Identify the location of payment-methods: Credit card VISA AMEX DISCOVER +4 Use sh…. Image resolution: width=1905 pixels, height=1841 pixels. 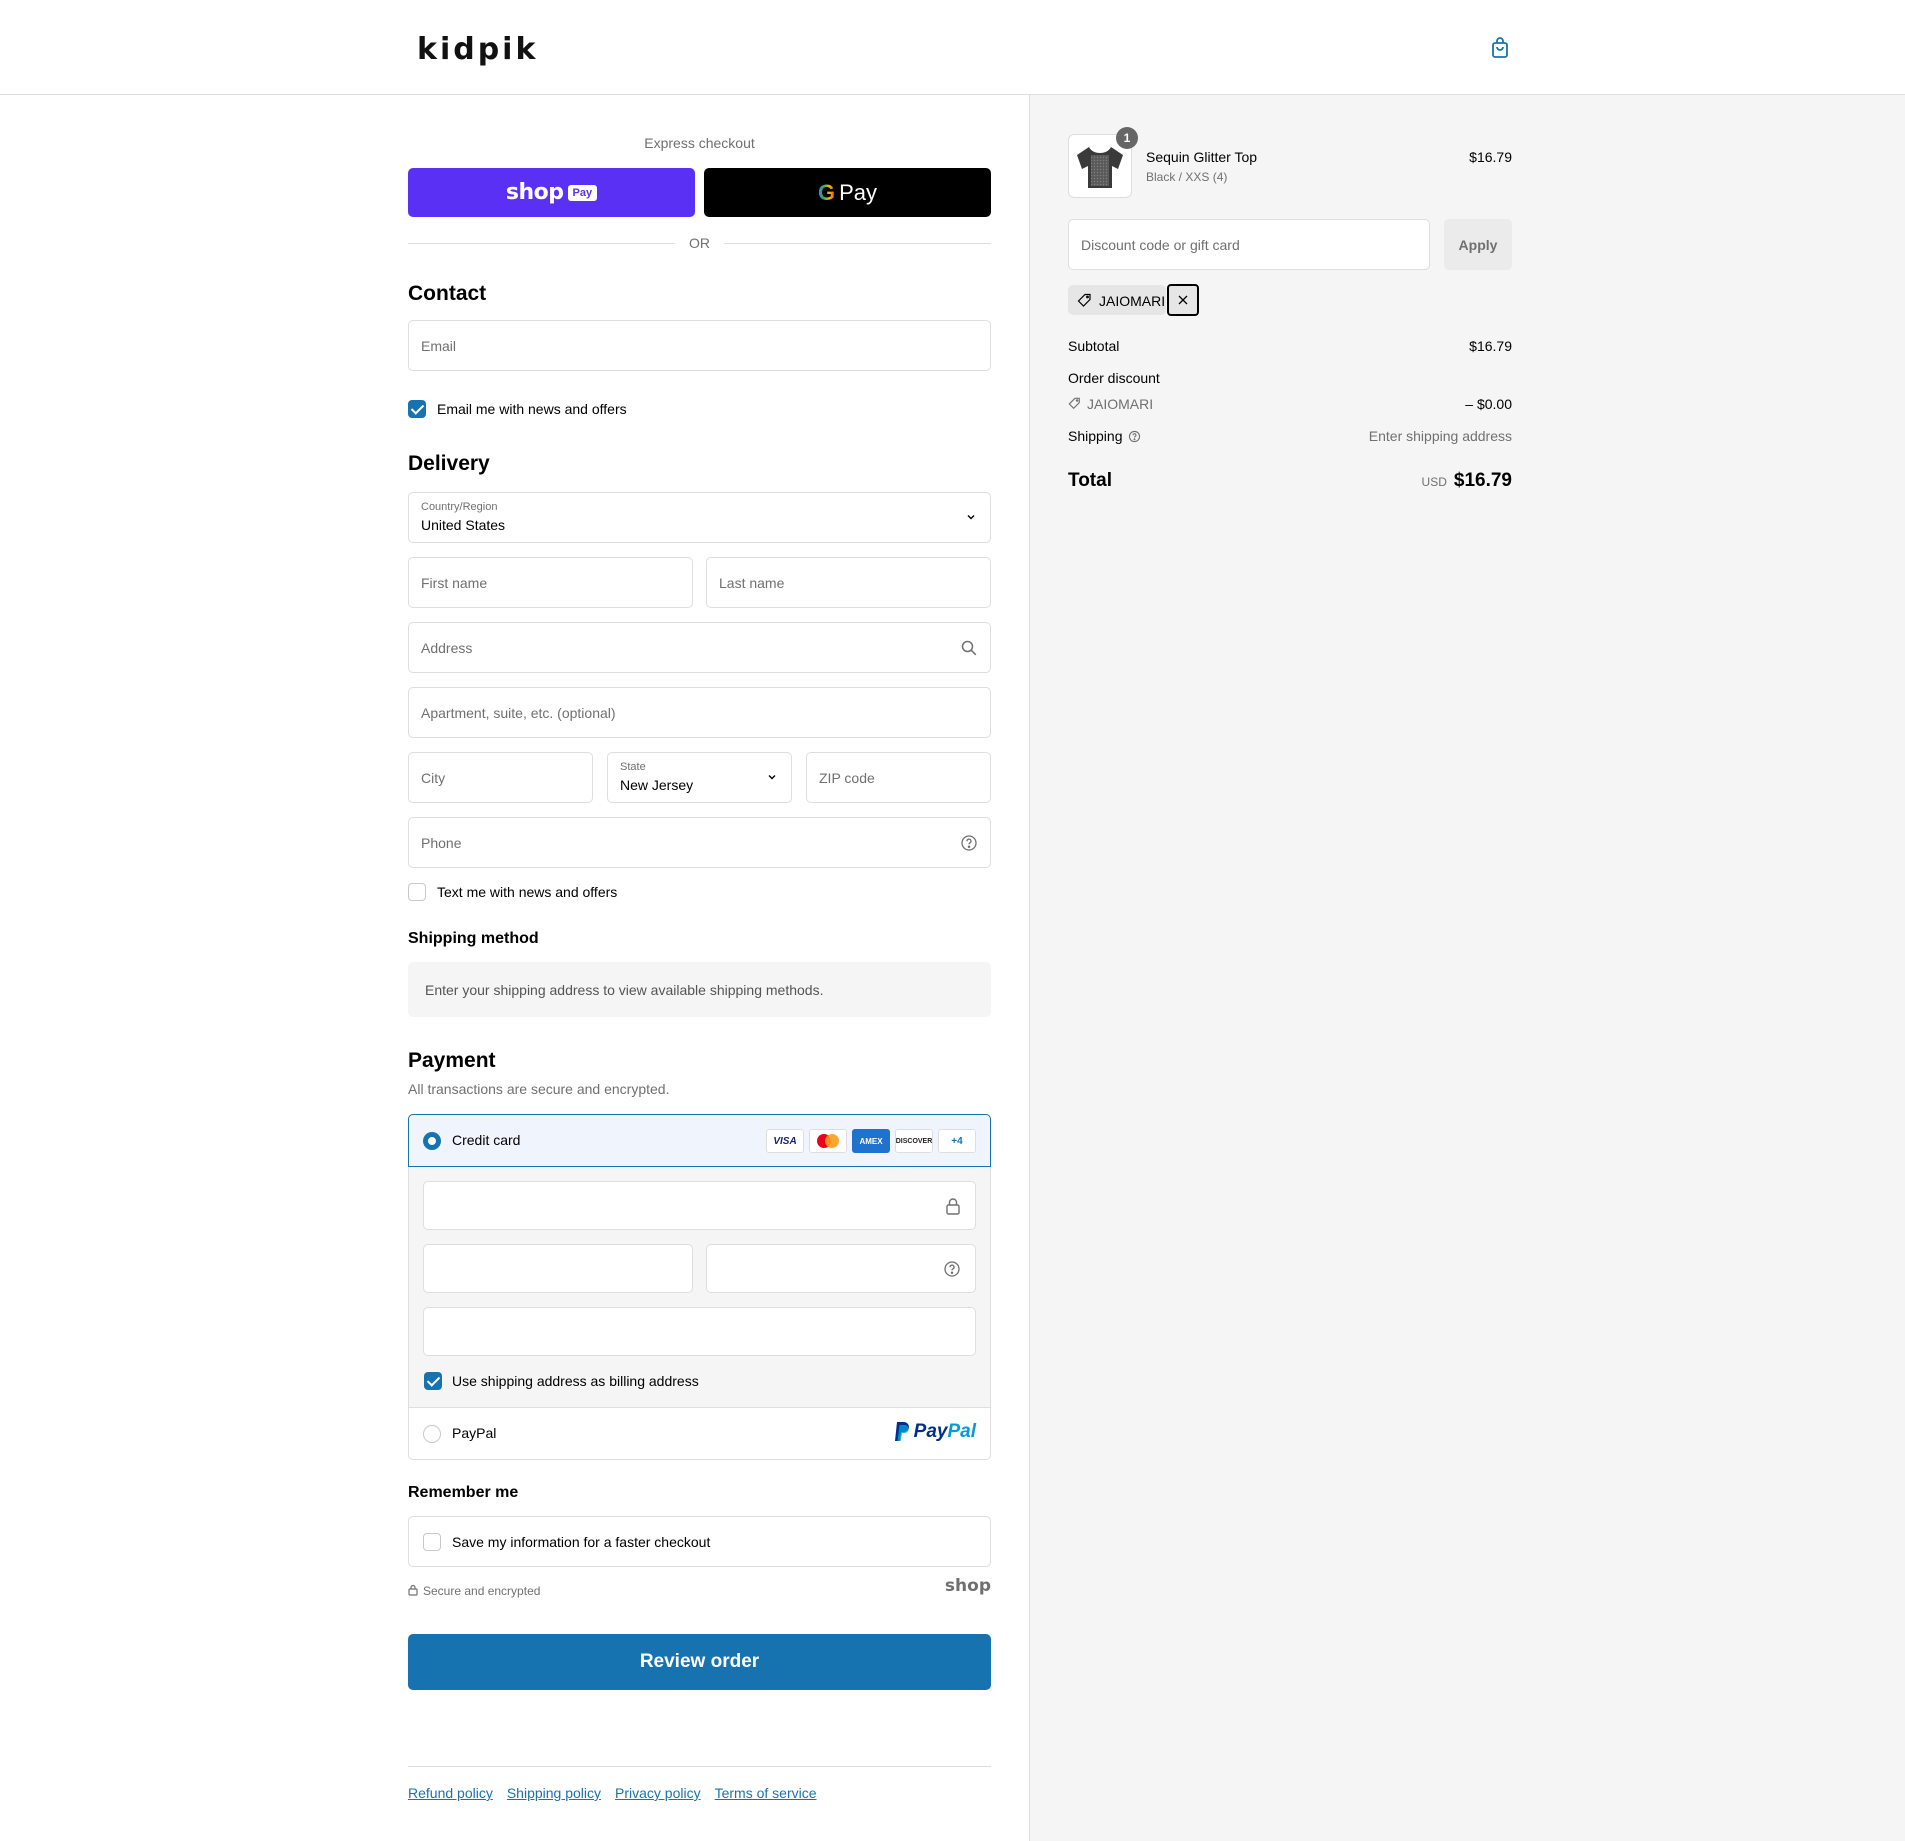
(699, 1287).